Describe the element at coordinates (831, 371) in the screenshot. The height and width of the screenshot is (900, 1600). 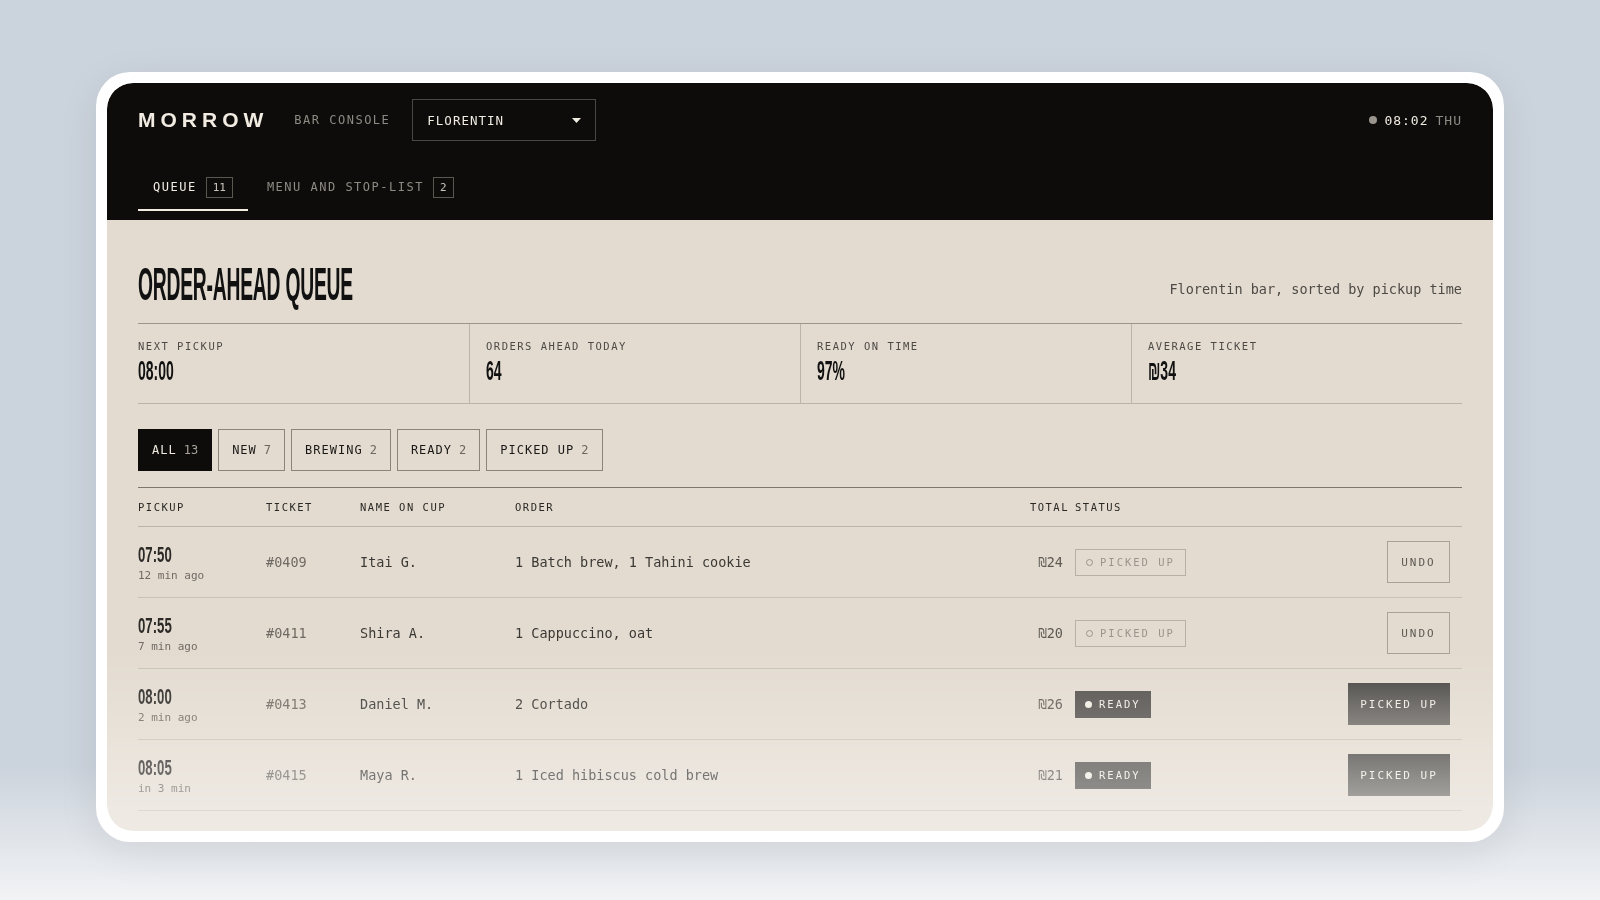
I see `stat-value: 97%` at that location.